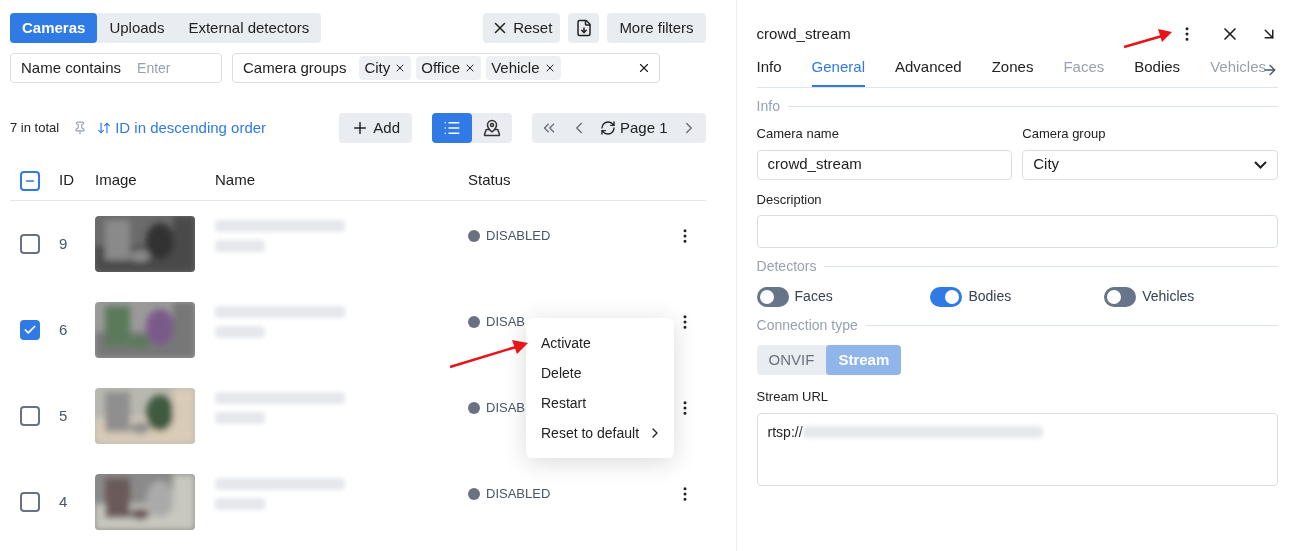 The width and height of the screenshot is (1296, 551). Describe the element at coordinates (64, 329) in the screenshot. I see `id-cell-text: 6` at that location.